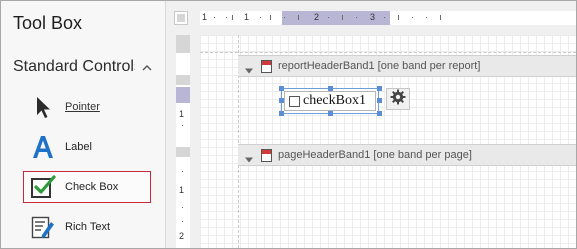 The image size is (577, 249). What do you see at coordinates (147, 67) in the screenshot?
I see `chevron-up-icon` at bounding box center [147, 67].